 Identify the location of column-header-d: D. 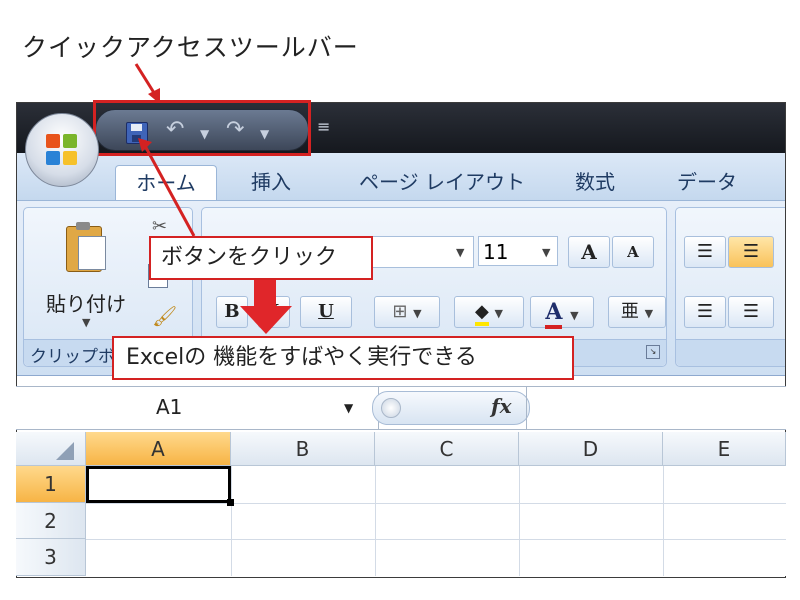
(591, 449).